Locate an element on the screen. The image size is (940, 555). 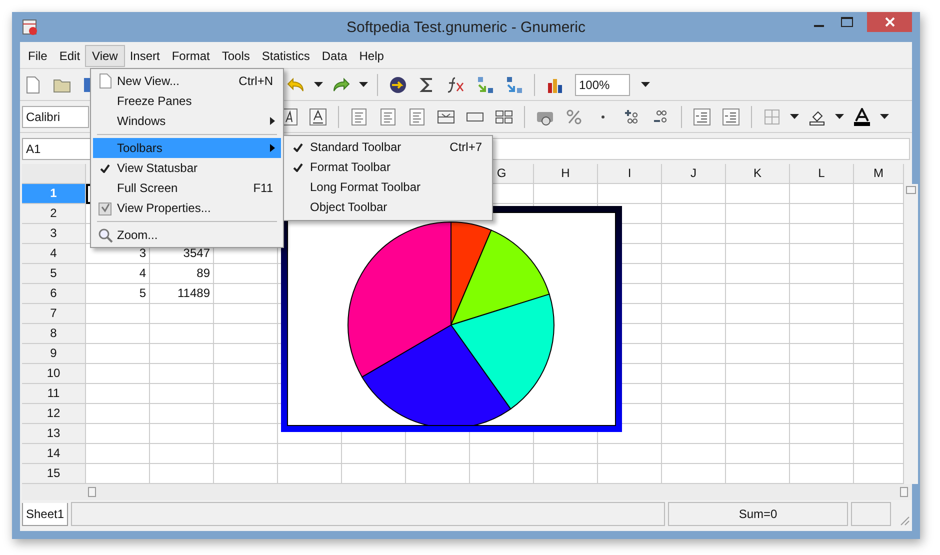
close-icon is located at coordinates (889, 22).